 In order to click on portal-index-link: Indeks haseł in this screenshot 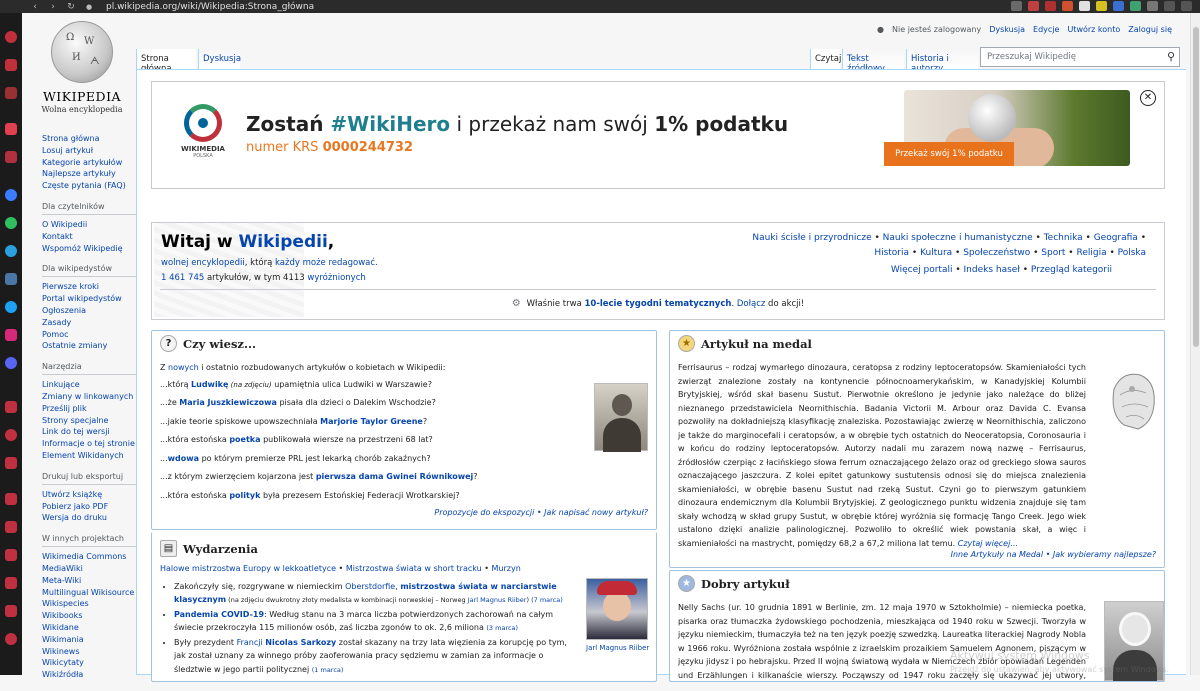, I will do `click(992, 270)`.